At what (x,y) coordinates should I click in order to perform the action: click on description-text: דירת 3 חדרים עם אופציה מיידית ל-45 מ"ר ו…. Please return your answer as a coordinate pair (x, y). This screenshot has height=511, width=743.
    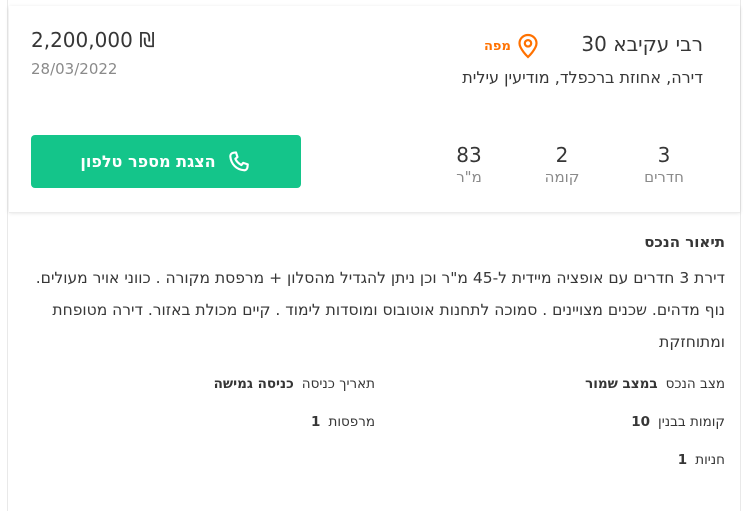
    Looking at the image, I should click on (380, 310).